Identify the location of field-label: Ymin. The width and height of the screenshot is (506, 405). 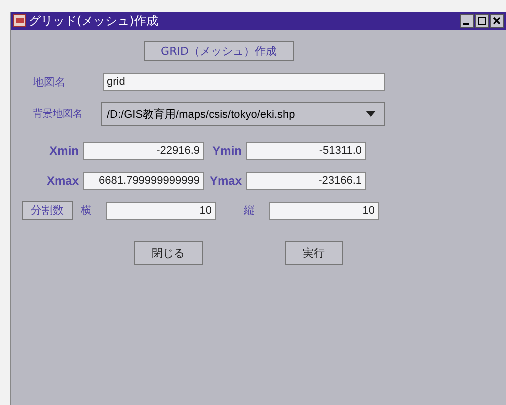
(227, 151).